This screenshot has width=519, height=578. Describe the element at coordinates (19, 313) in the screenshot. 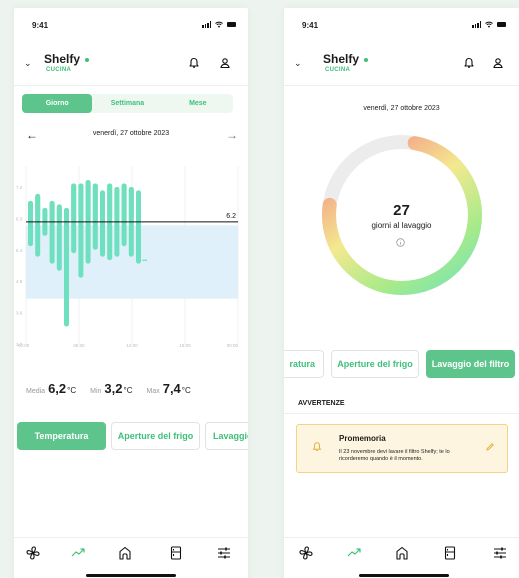

I see `chart-y-tick: 3.6` at that location.